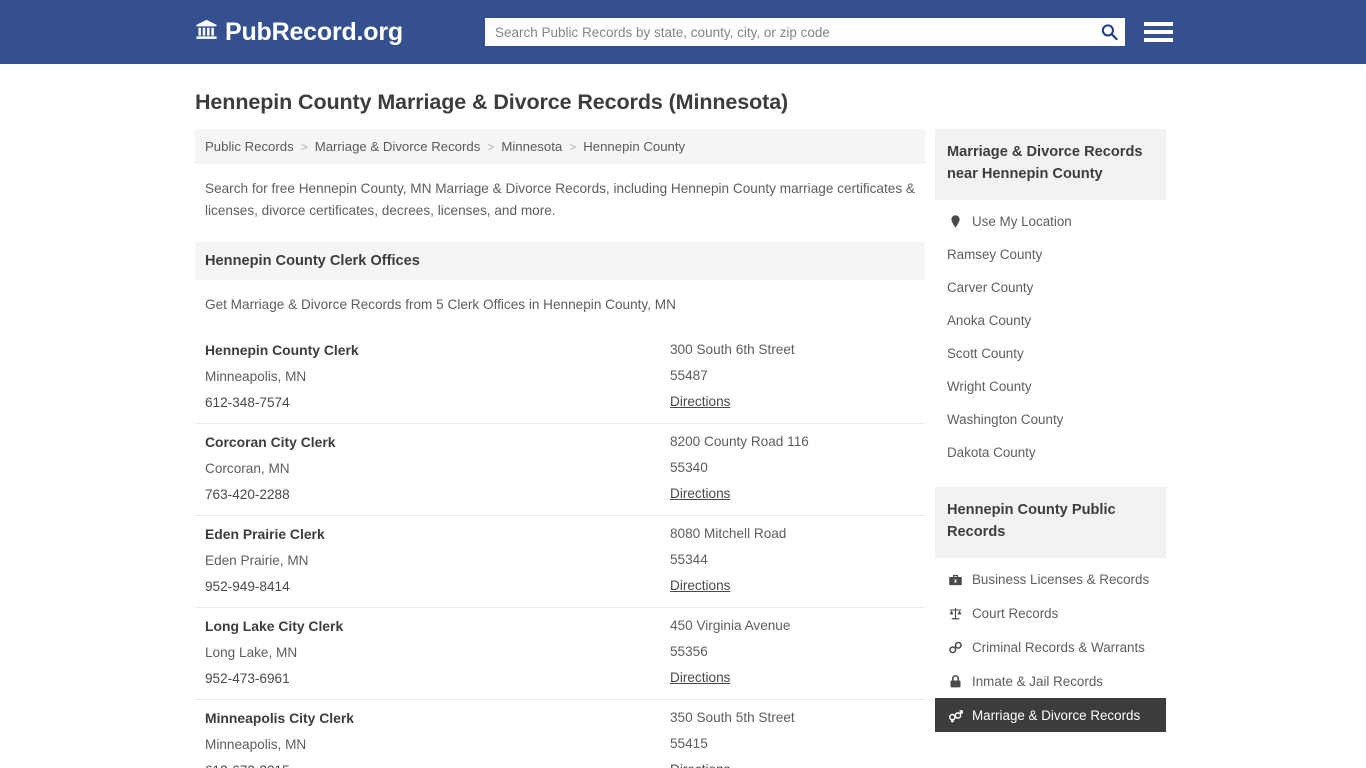  Describe the element at coordinates (257, 561) in the screenshot. I see `office-city-state: Eden Prairie, MN` at that location.